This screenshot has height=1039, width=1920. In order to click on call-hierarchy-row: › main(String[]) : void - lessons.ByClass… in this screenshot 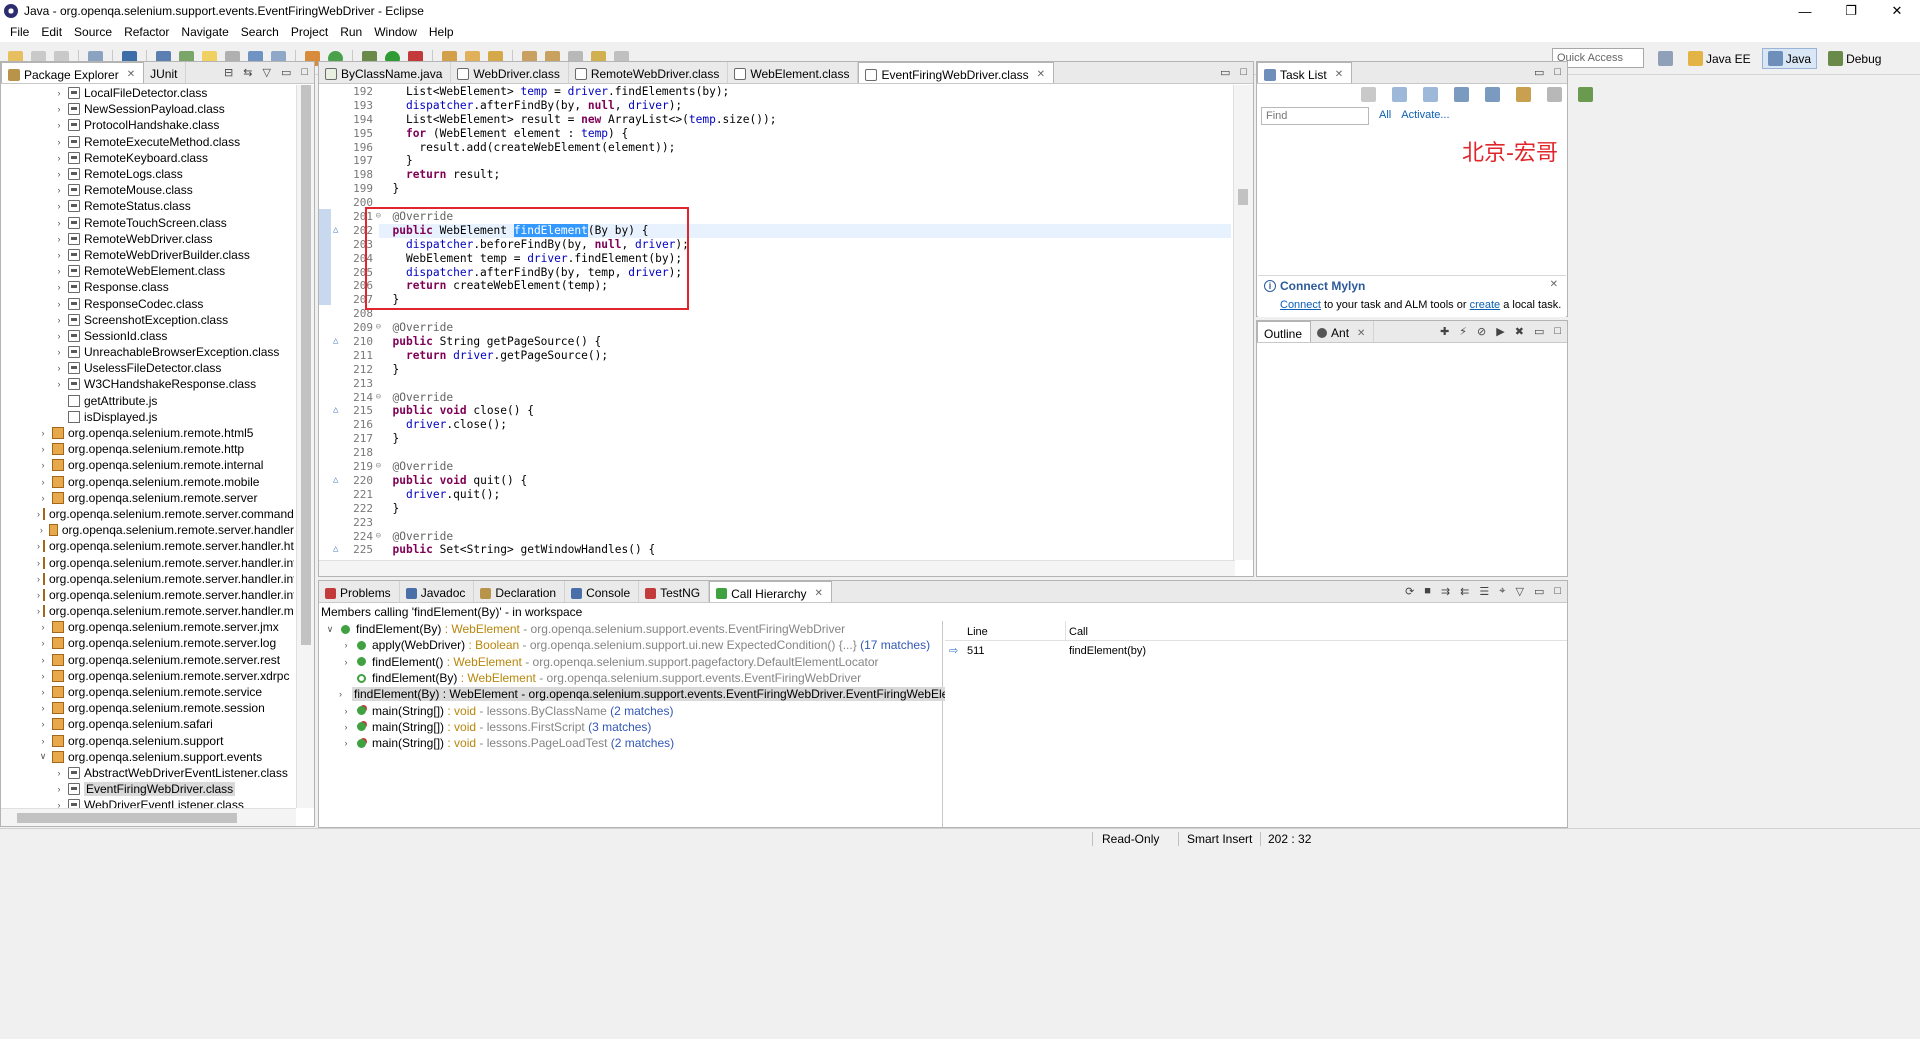, I will do `click(630, 710)`.